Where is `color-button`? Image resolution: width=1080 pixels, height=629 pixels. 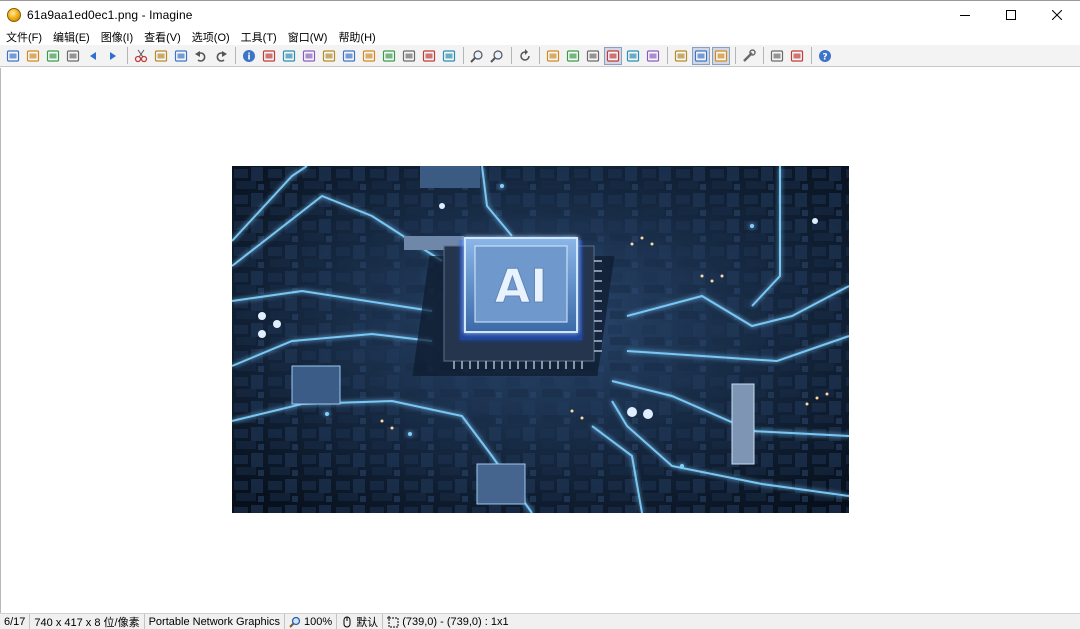
color-button is located at coordinates (369, 56).